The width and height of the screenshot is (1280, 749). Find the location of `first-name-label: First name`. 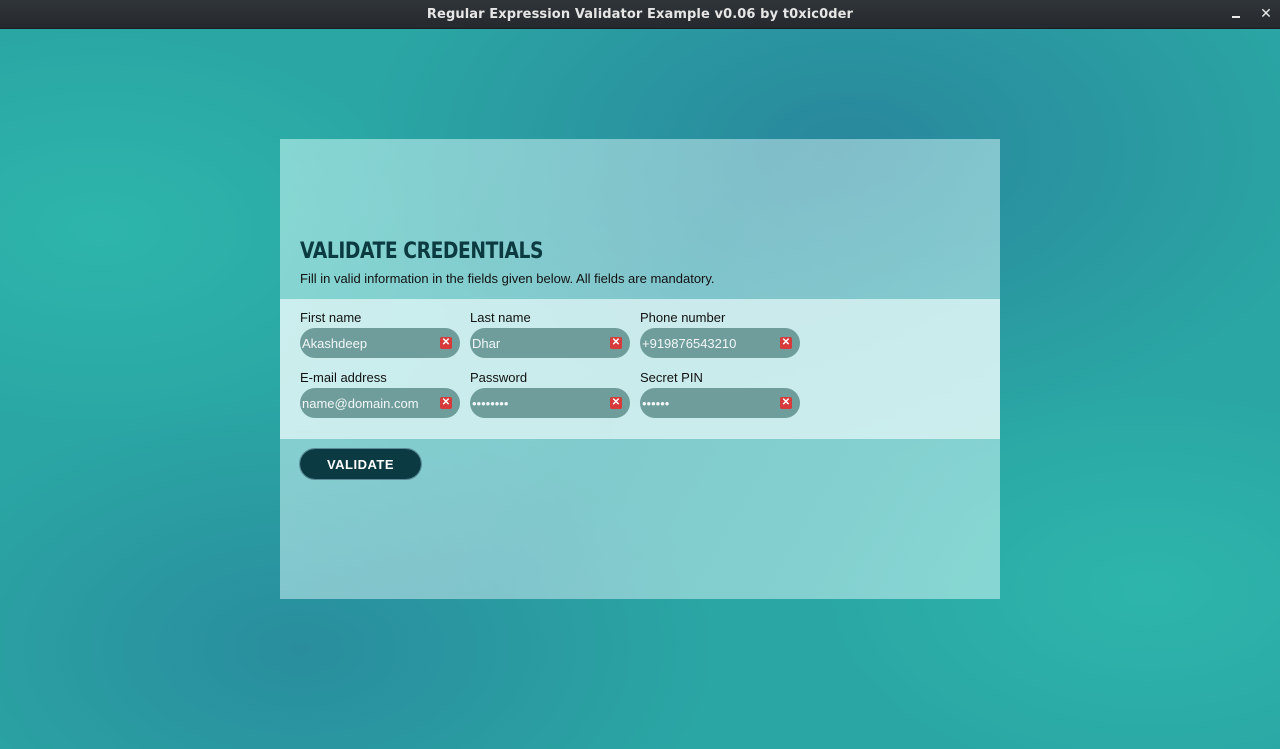

first-name-label: First name is located at coordinates (331, 317).